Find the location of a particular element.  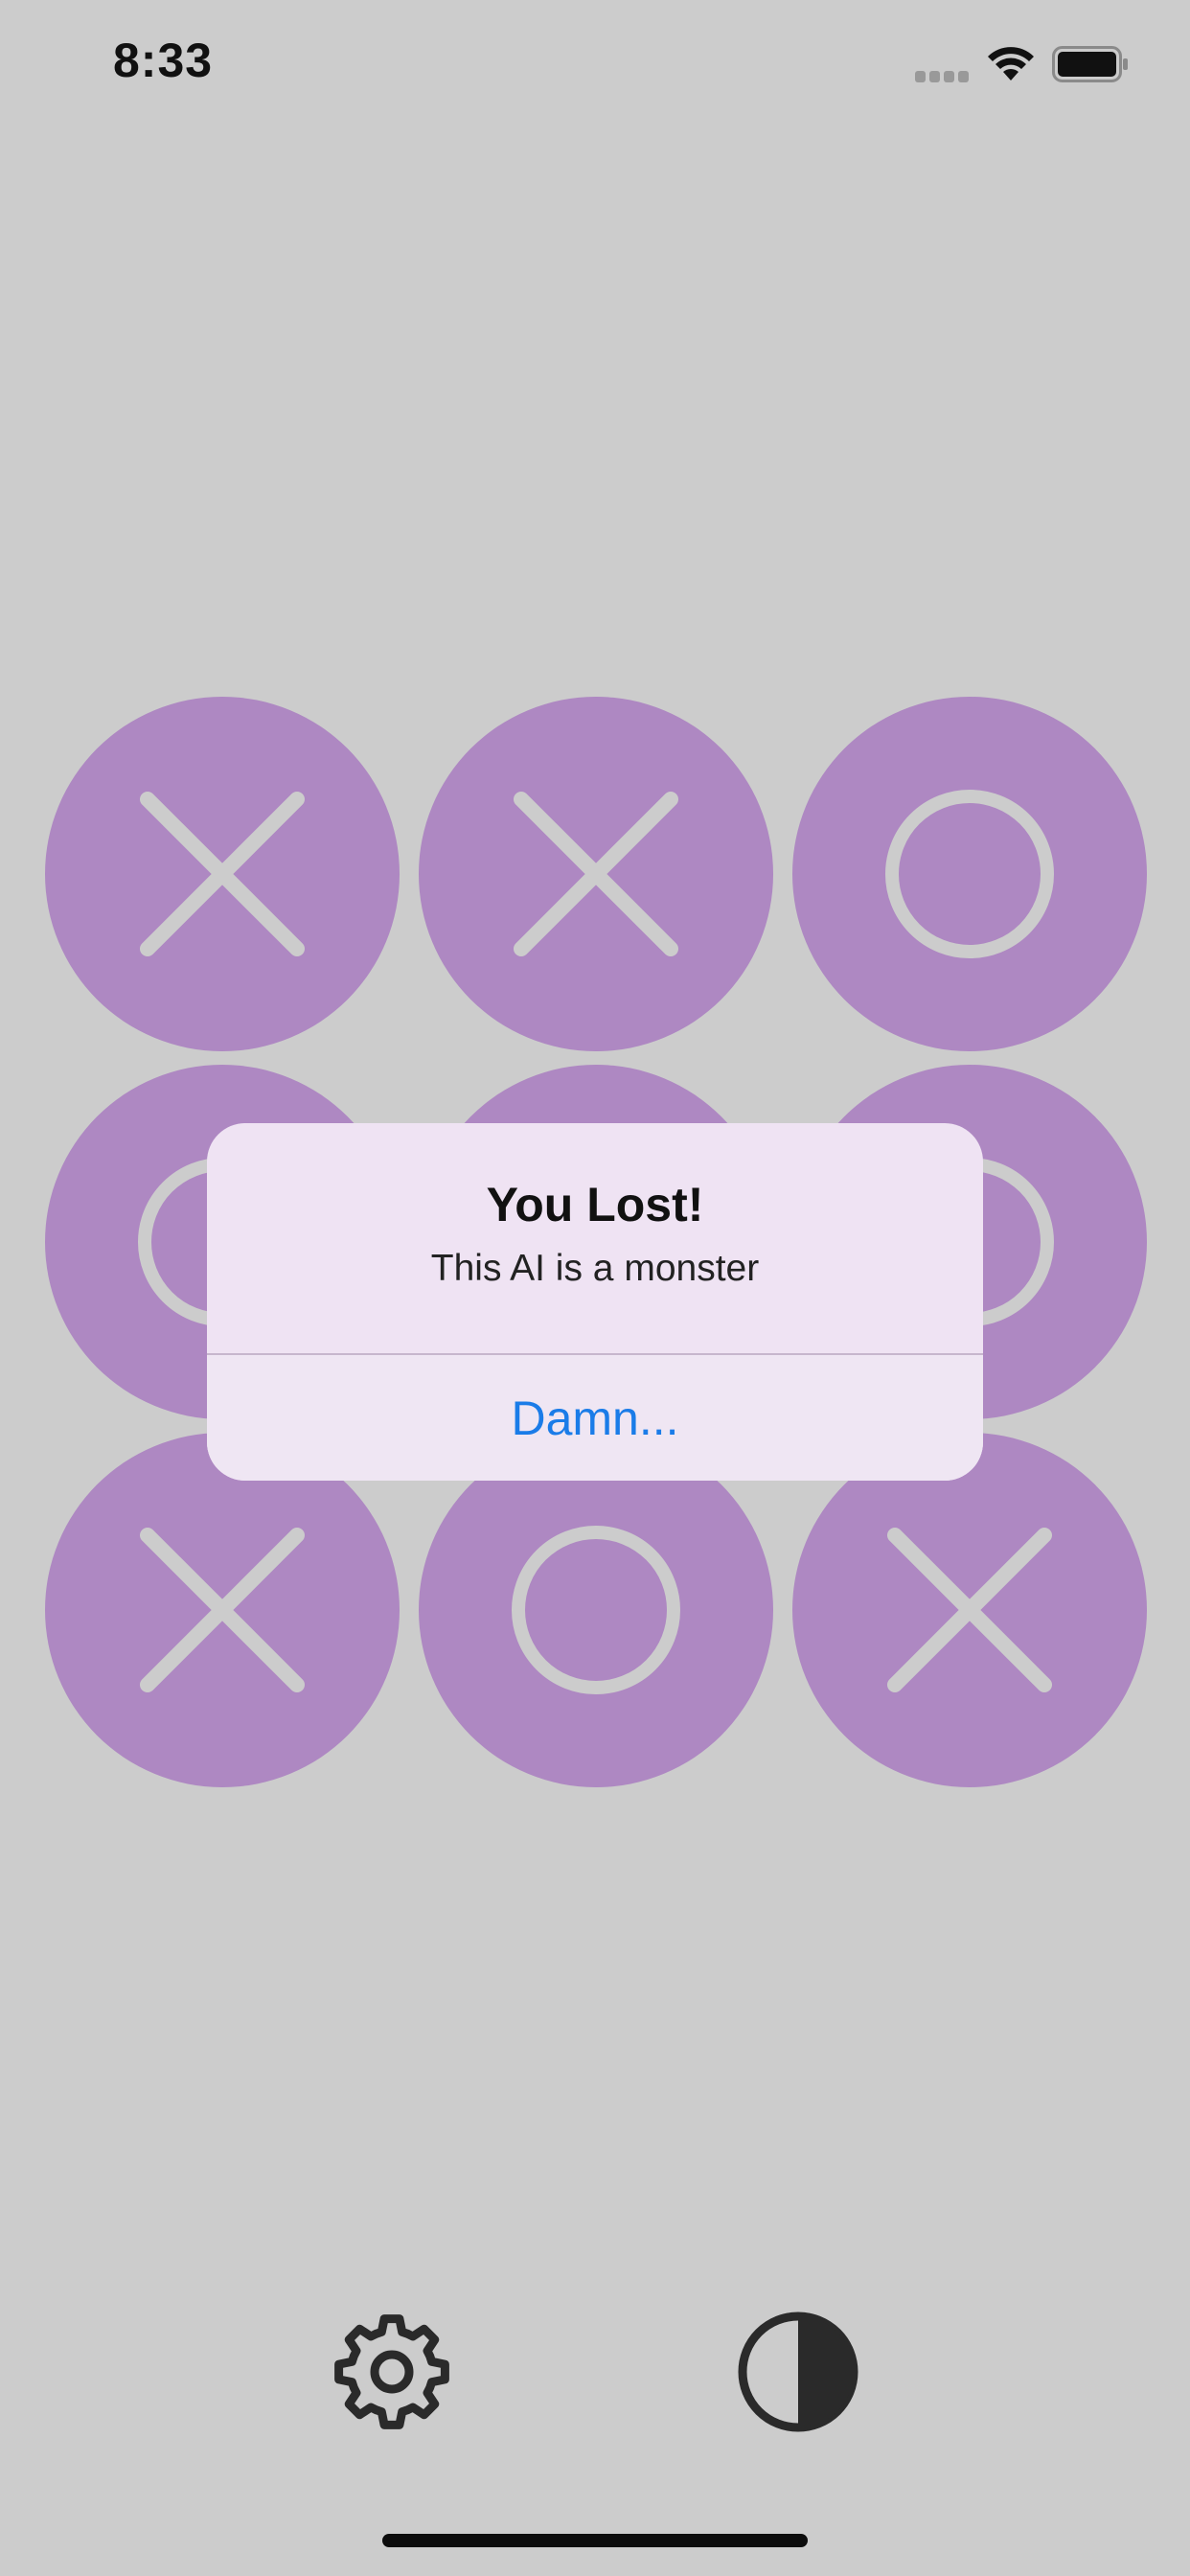

wifi-icon is located at coordinates (1011, 63).